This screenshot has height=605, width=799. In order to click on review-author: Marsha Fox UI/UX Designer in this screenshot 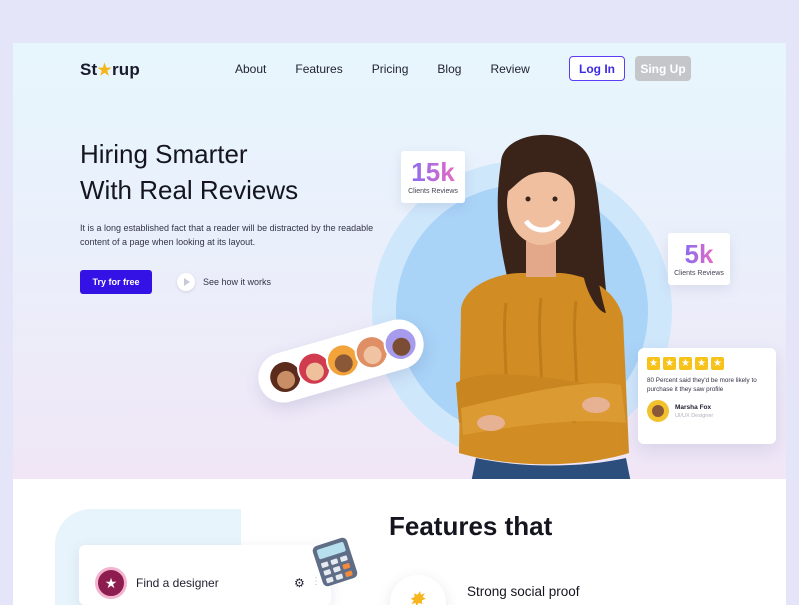, I will do `click(707, 411)`.